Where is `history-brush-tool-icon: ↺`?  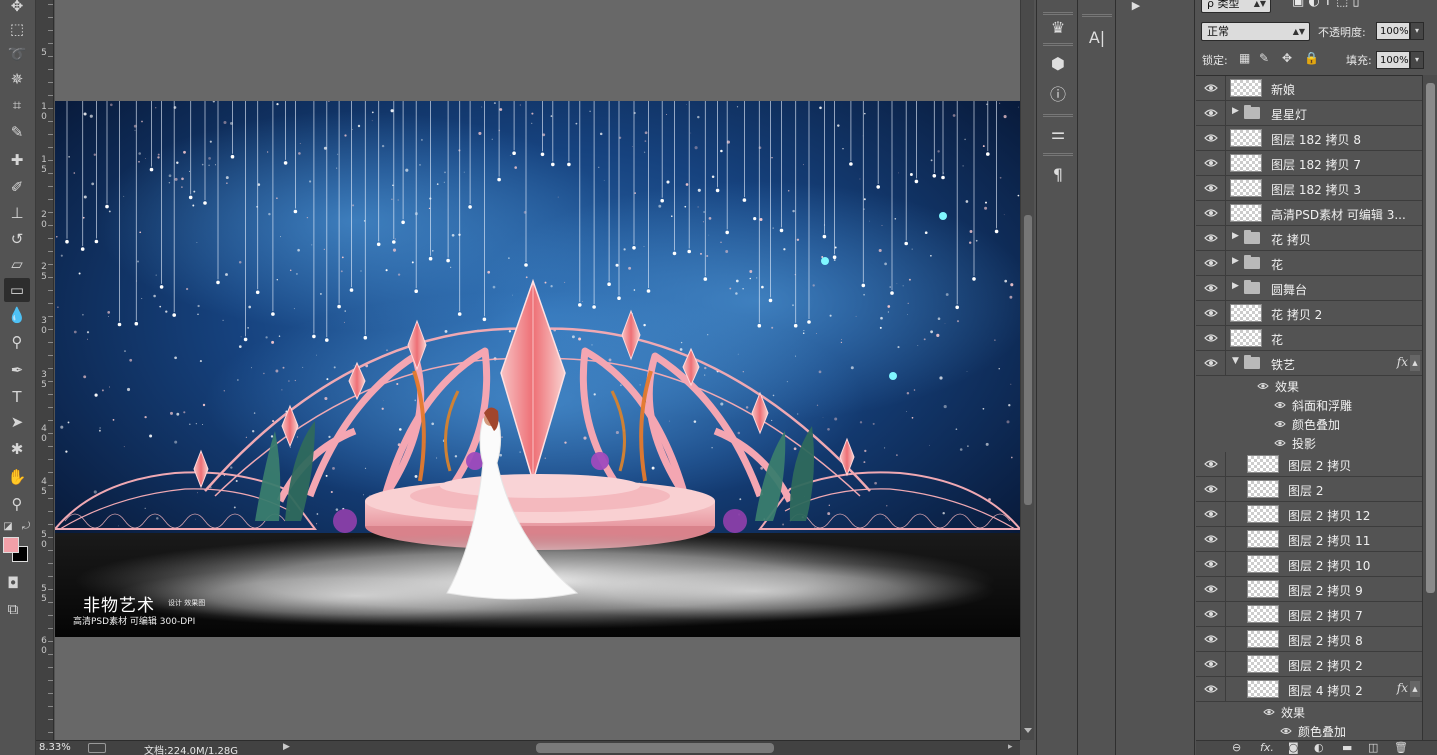 history-brush-tool-icon: ↺ is located at coordinates (17, 239).